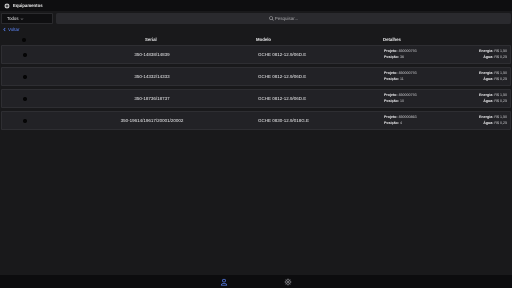 This screenshot has height=288, width=512. I want to click on app-title: Equipamentos, so click(28, 5).